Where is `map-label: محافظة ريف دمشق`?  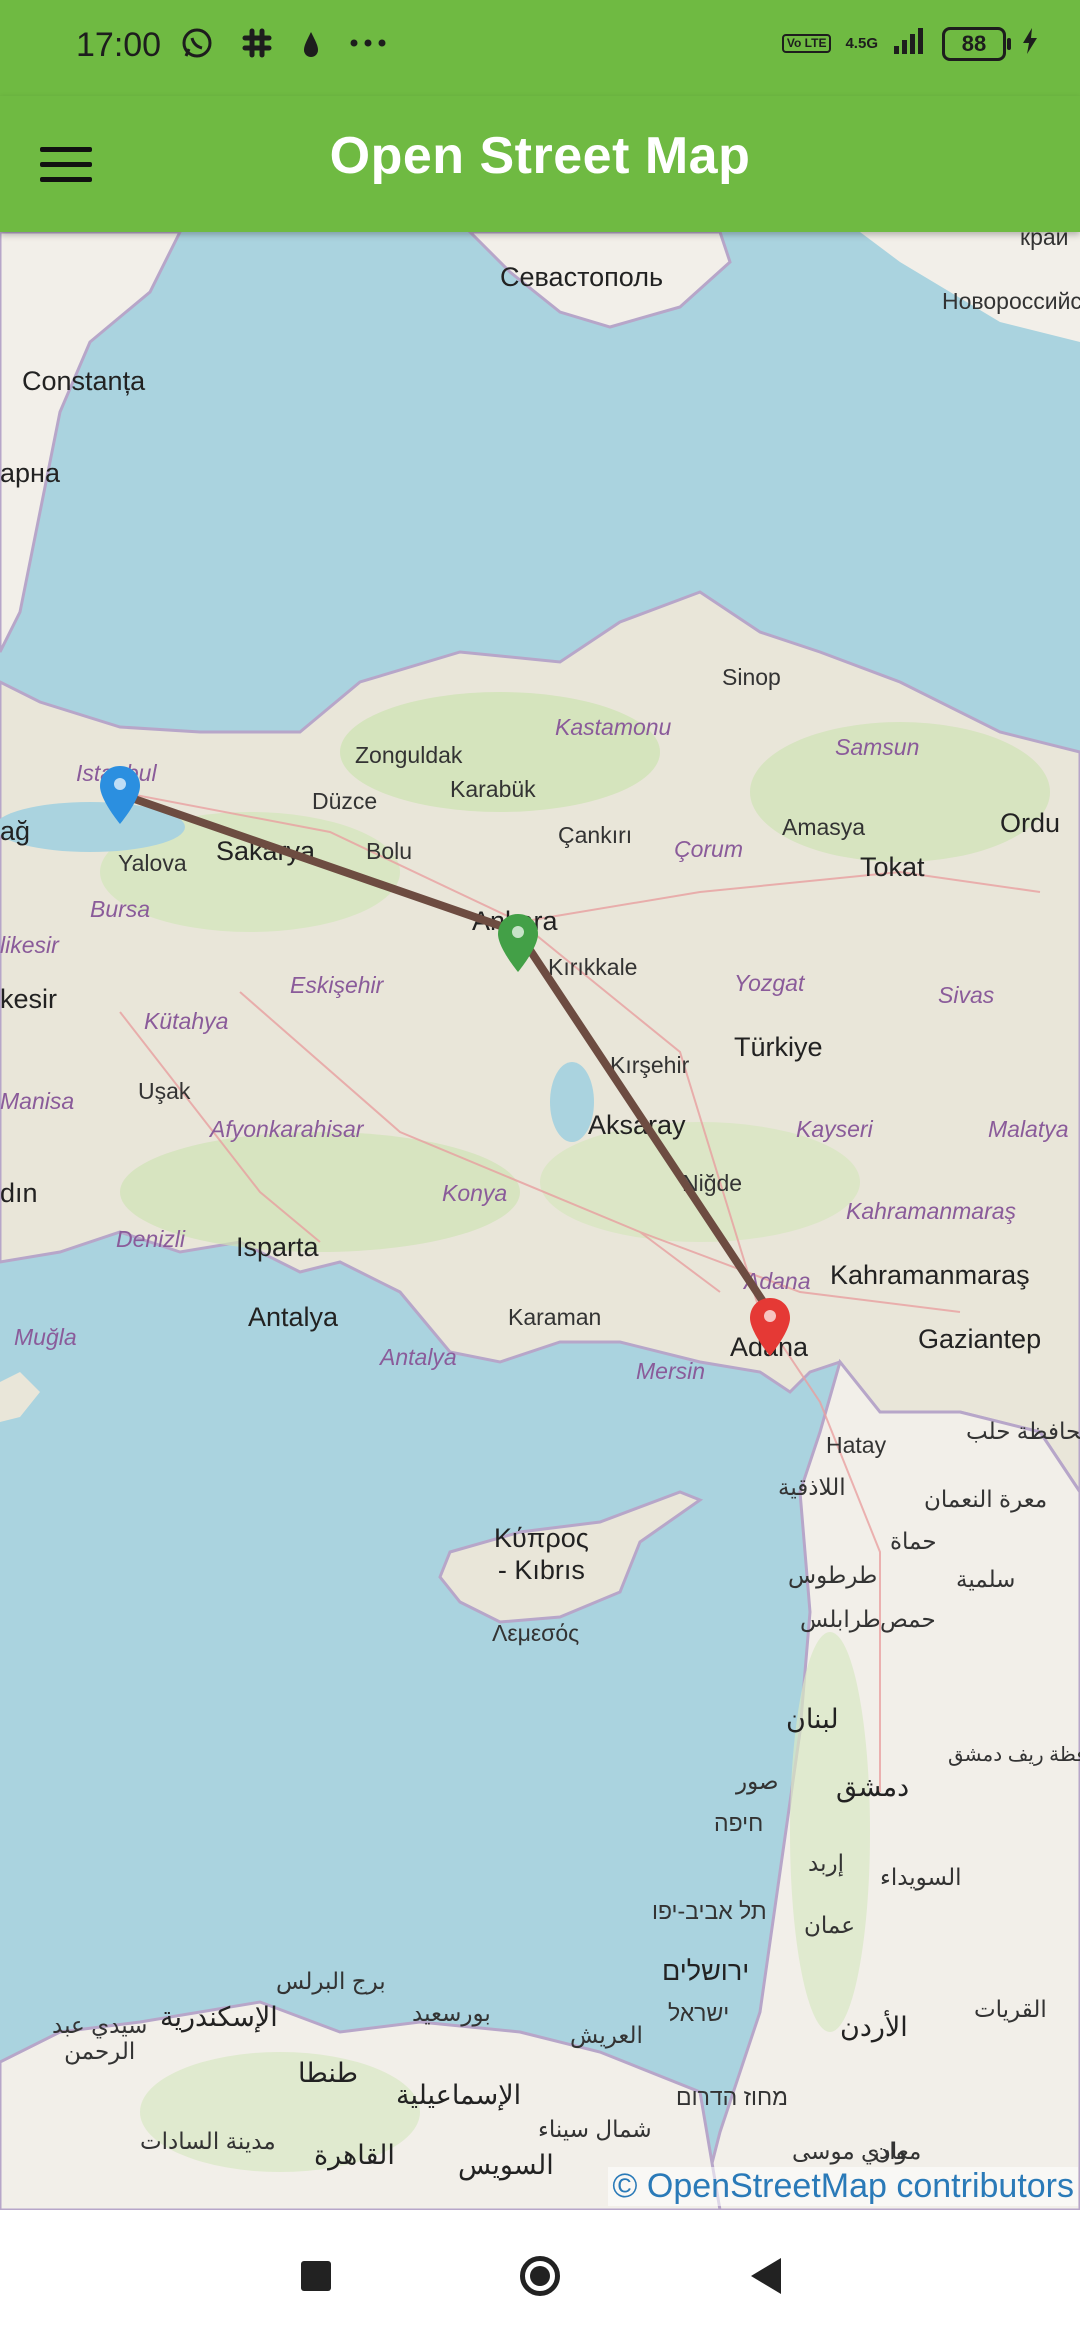
map-label: محافظة ريف دمشق is located at coordinates (1014, 1755).